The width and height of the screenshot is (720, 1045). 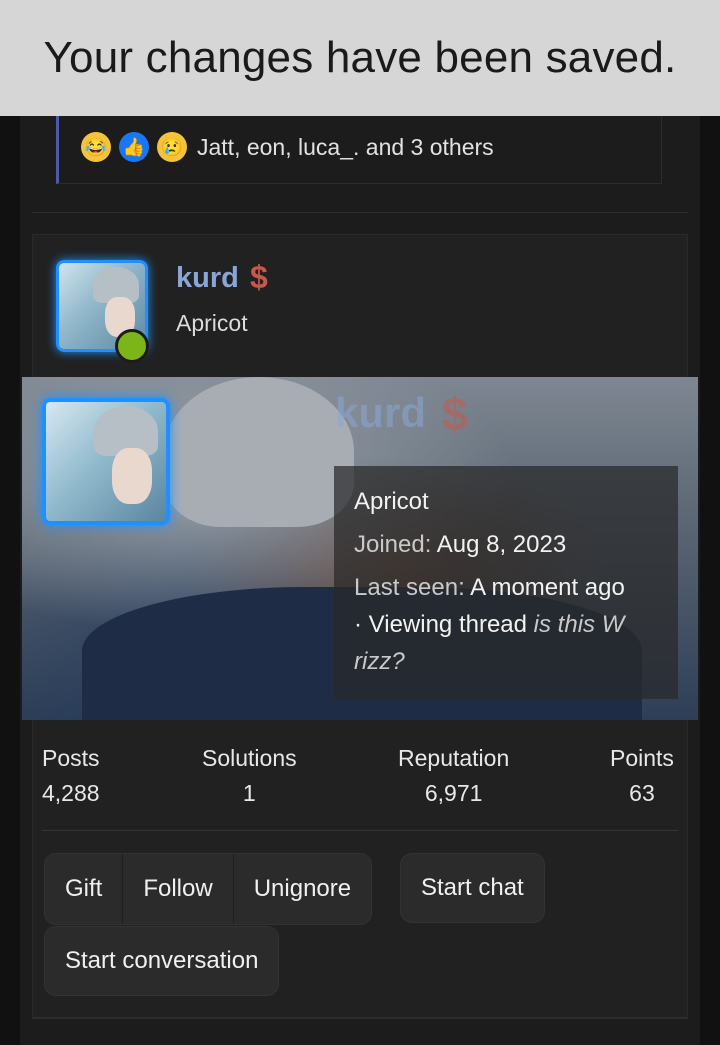 I want to click on activity-line: · Viewing thread is this W, so click(x=489, y=625).